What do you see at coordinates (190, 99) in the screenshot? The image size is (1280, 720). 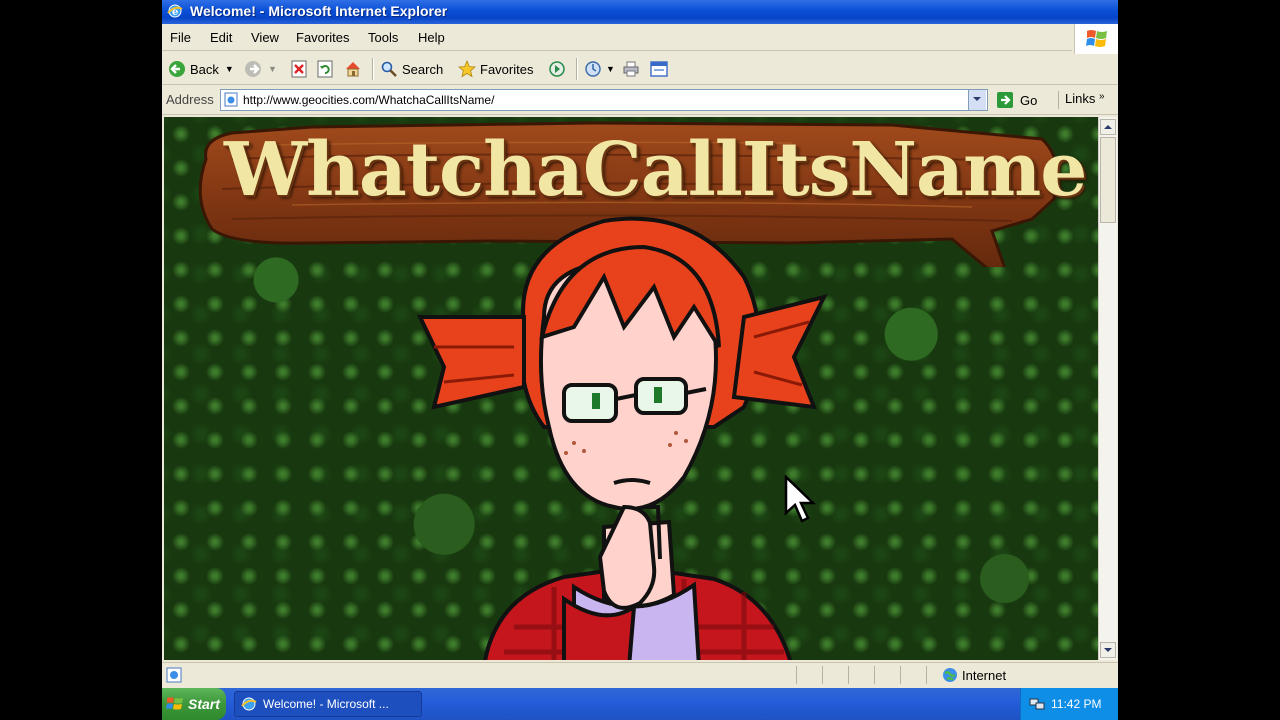 I see `address-label: Address` at bounding box center [190, 99].